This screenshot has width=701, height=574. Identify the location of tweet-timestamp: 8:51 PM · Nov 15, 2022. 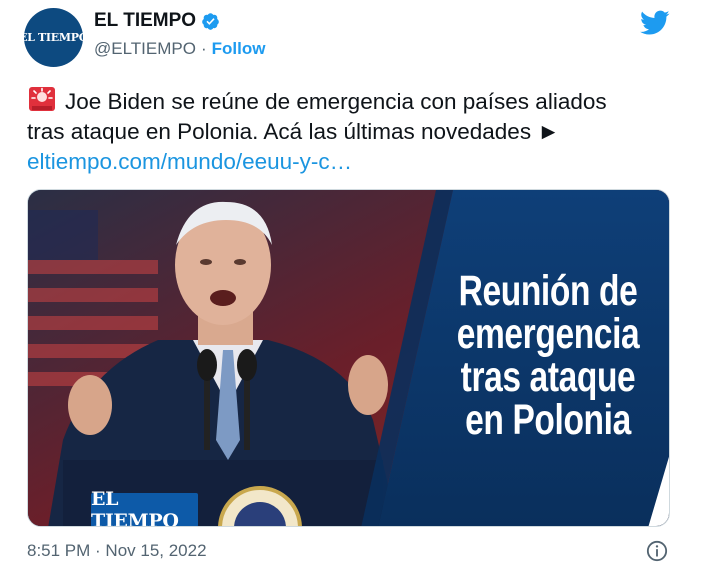
(117, 551).